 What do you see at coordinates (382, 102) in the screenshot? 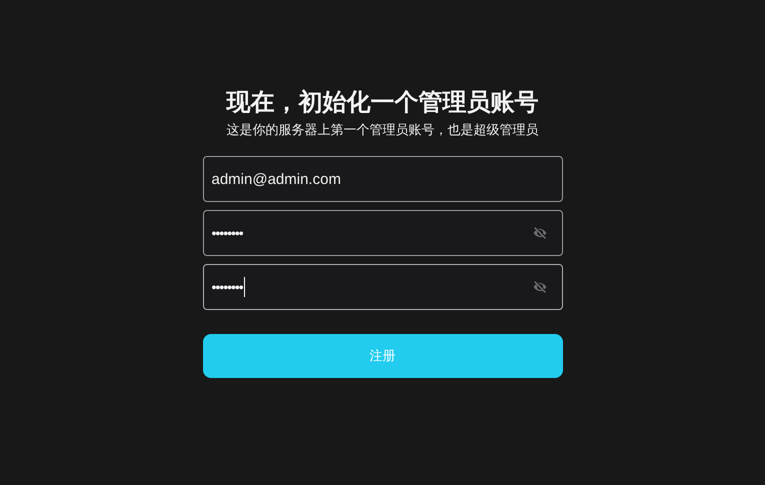
I see `page-title: 现在，初始化一个管理员账号` at bounding box center [382, 102].